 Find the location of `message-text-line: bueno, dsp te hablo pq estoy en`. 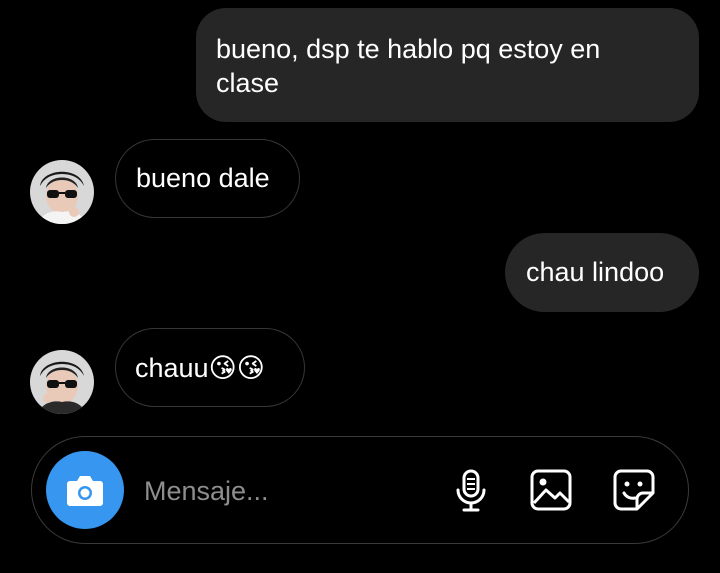

message-text-line: bueno, dsp te hablo pq estoy en is located at coordinates (408, 49).